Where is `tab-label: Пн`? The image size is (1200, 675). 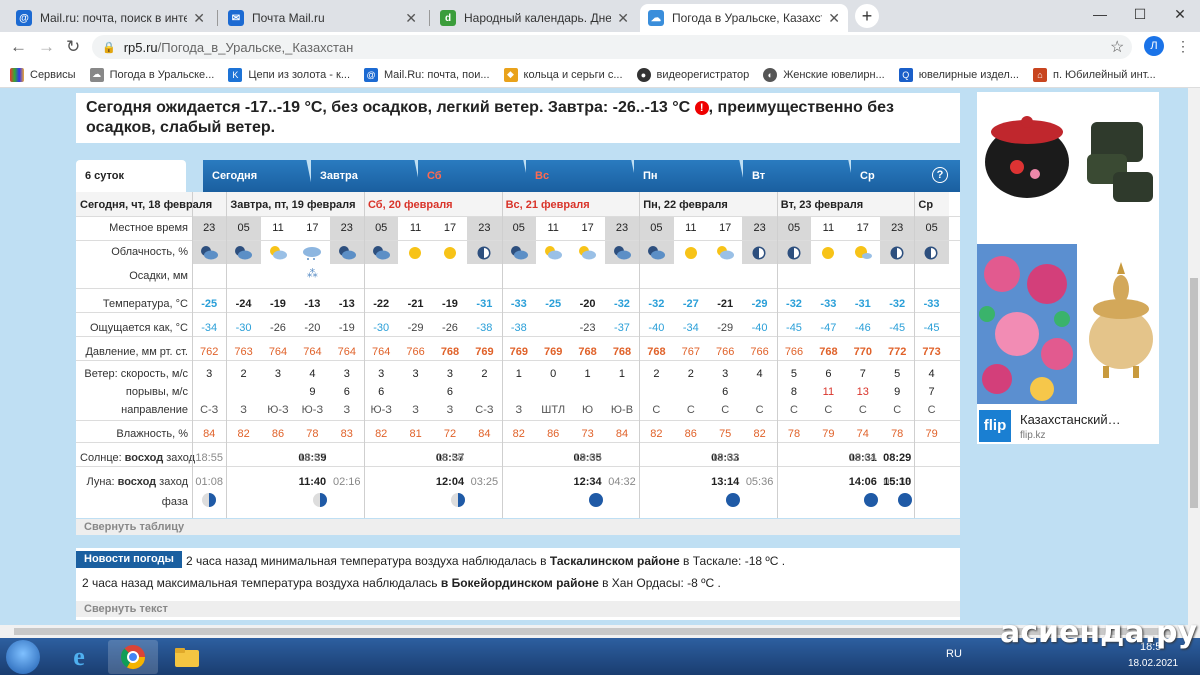
tab-label: Пн is located at coordinates (650, 176).